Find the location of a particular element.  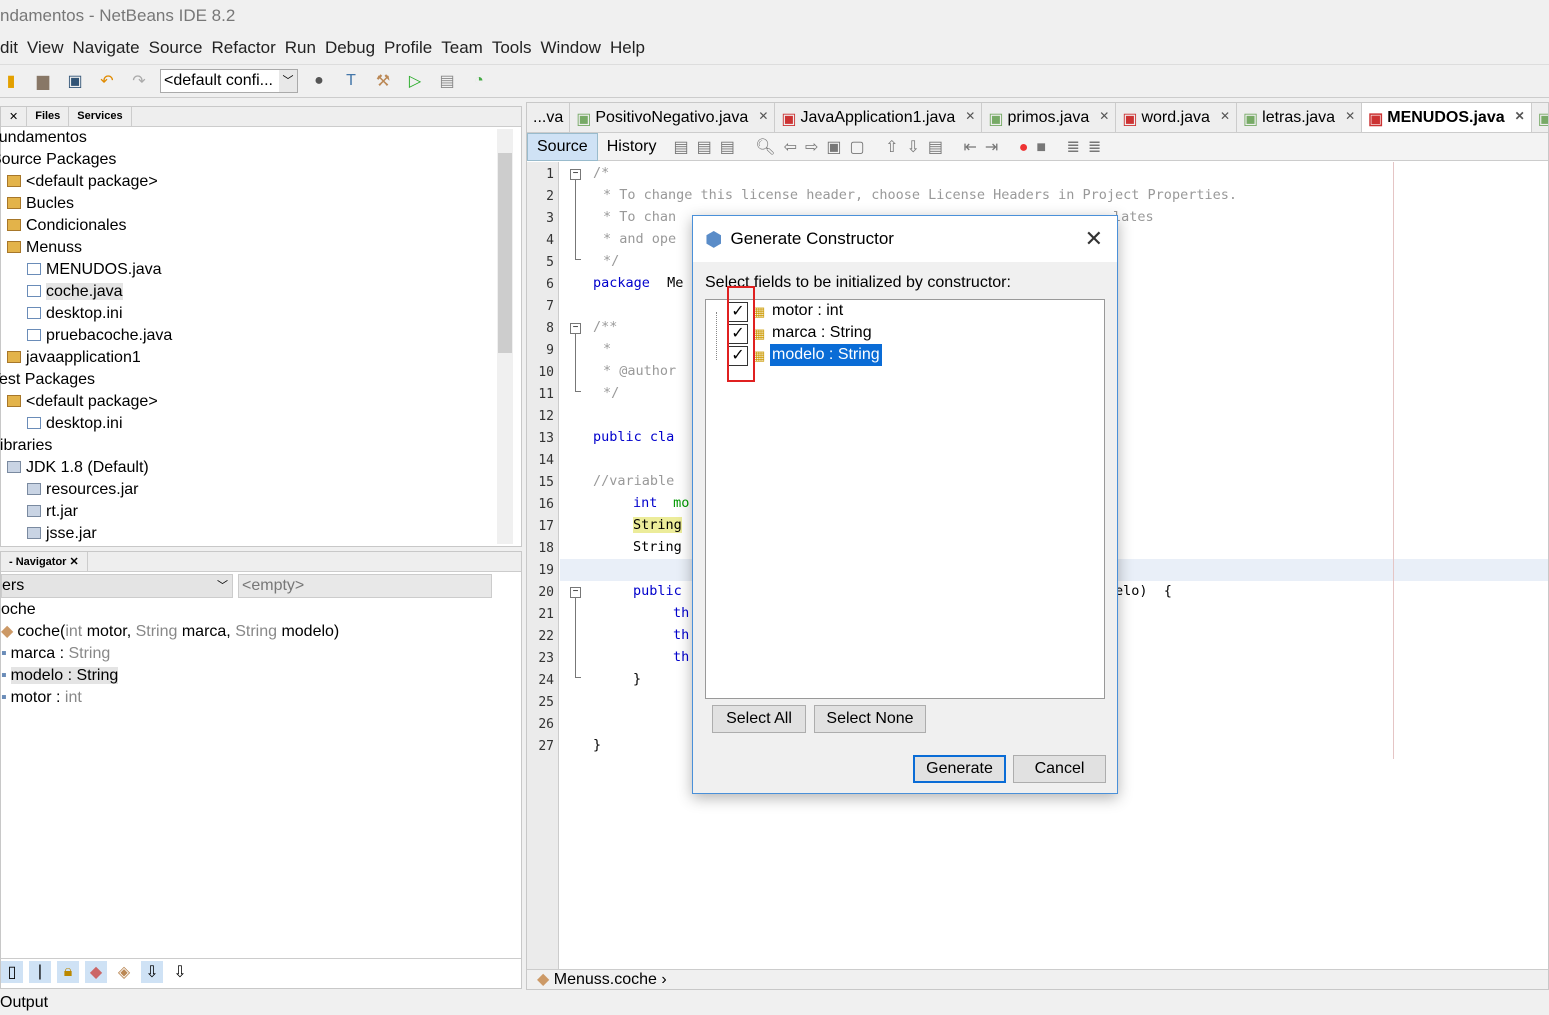

filter-fields-icon: ▯ is located at coordinates (12, 971).